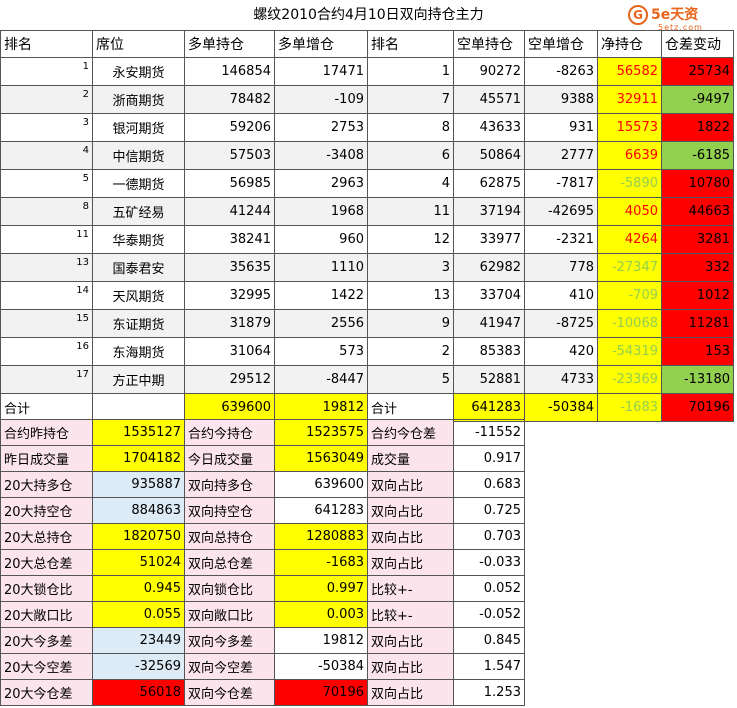  What do you see at coordinates (229, 458) in the screenshot?
I see `summary-label: 今日成交量` at bounding box center [229, 458].